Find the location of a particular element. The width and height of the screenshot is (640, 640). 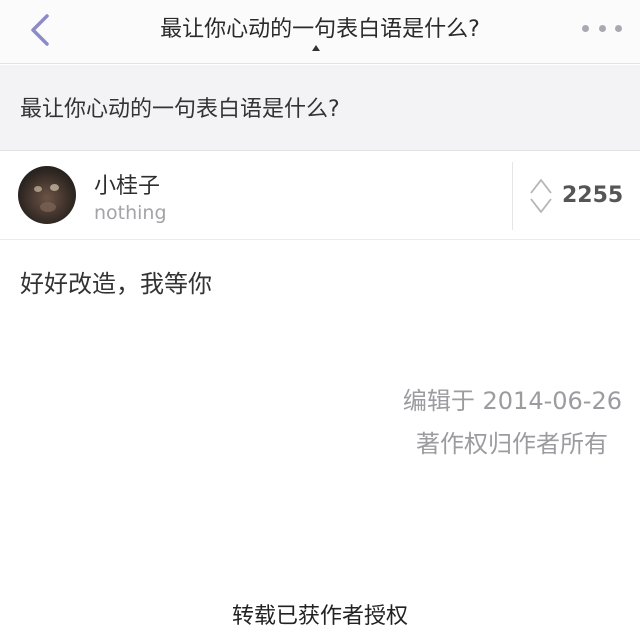

author-name: 小桂子 is located at coordinates (127, 184).